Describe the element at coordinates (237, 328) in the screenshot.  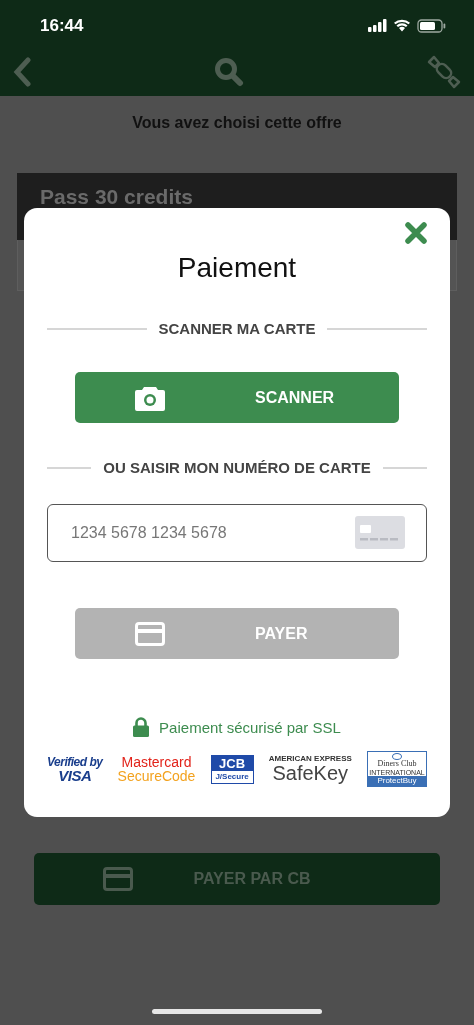
I see `section-heading: SCANNER MA CARTE` at that location.